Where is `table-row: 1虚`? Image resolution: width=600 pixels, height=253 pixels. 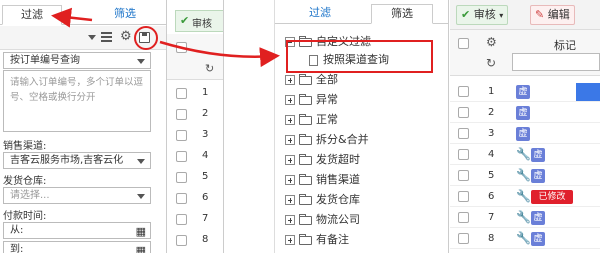
table-row: 1虚 is located at coordinates (525, 92).